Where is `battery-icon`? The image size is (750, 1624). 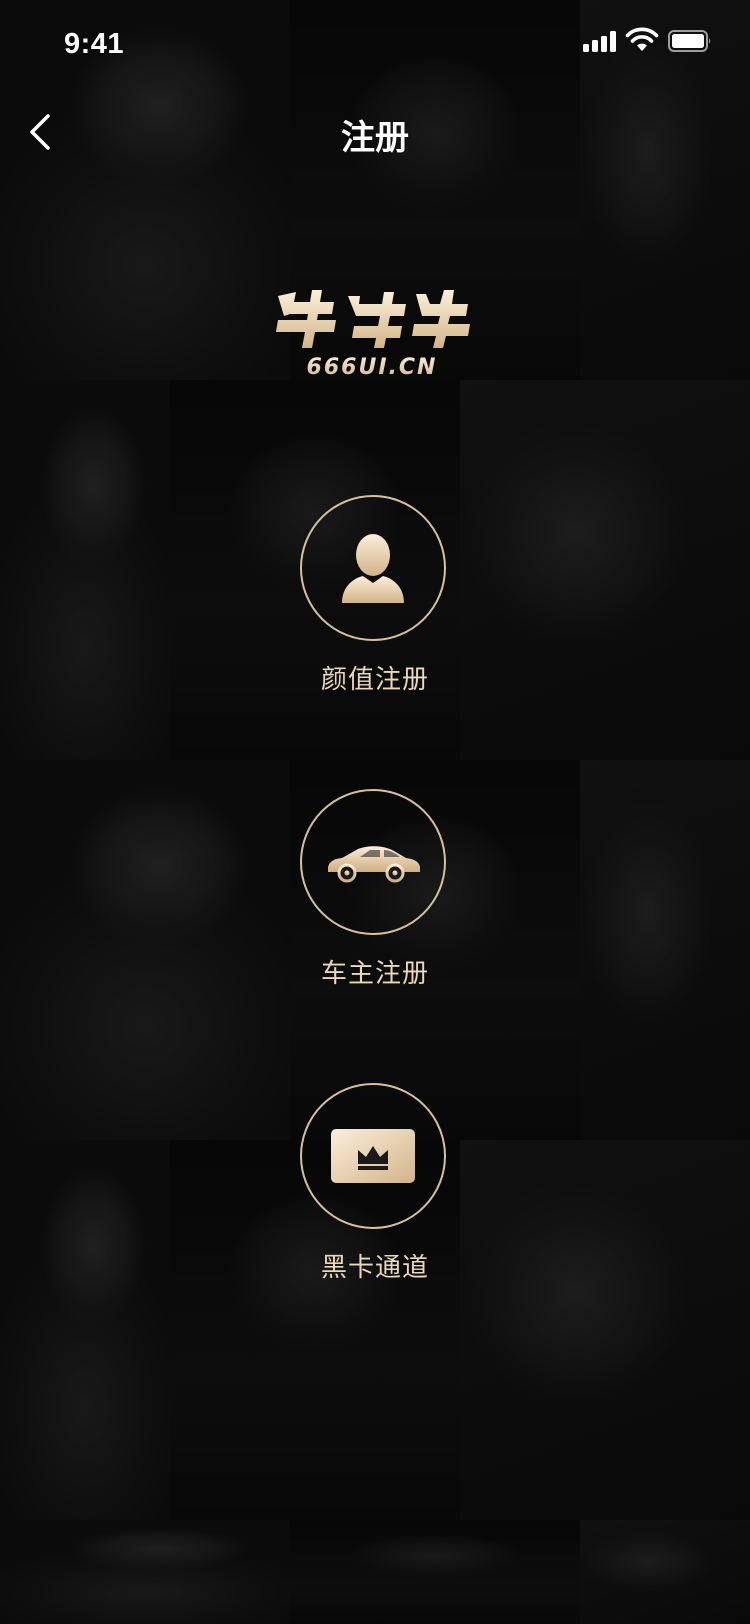 battery-icon is located at coordinates (689, 41).